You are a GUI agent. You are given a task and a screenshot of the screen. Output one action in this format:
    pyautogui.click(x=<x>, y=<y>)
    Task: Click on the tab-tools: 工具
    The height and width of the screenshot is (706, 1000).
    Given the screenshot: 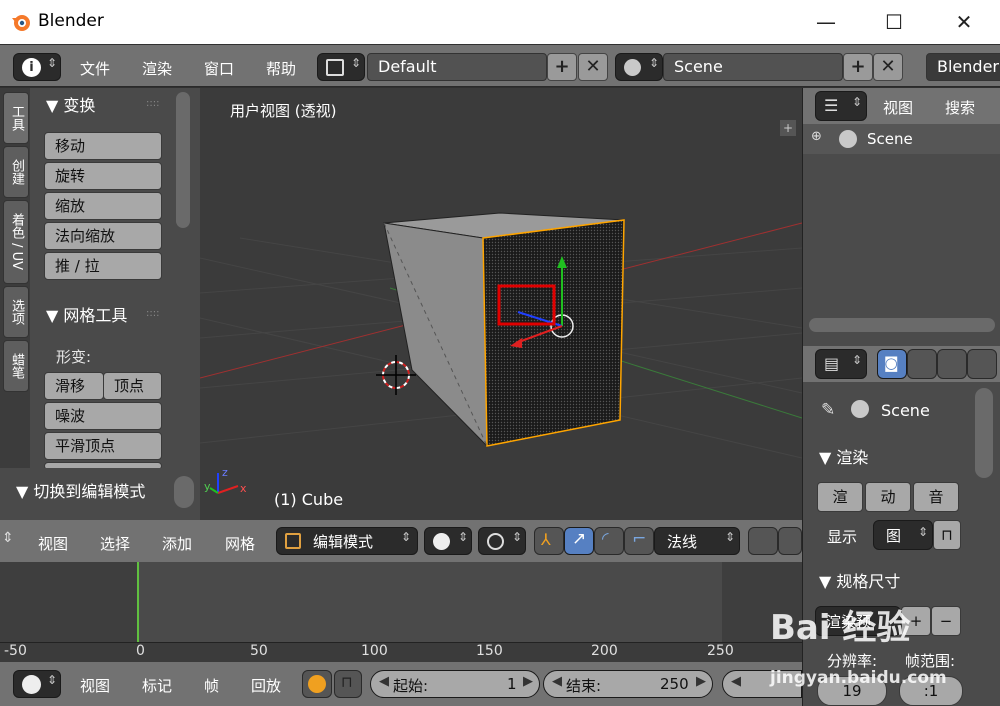 What is the action you would take?
    pyautogui.click(x=16, y=118)
    